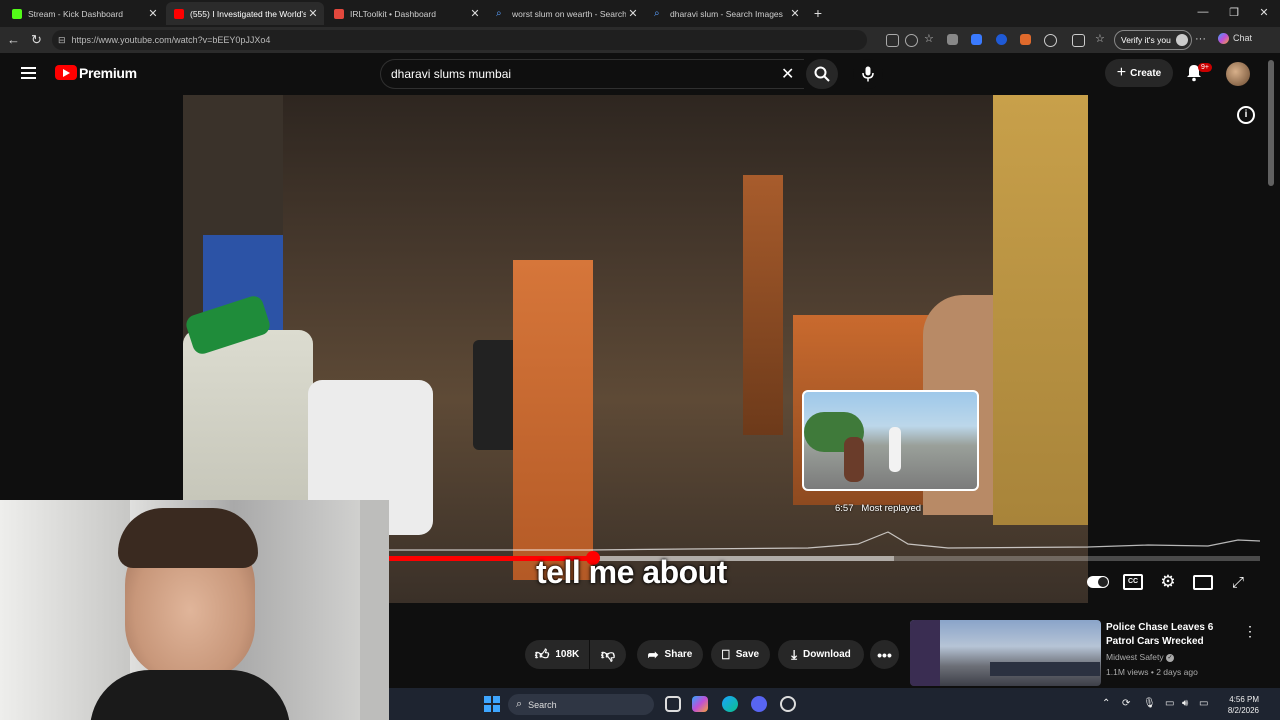  What do you see at coordinates (673, 704) in the screenshot?
I see `task-view-icon` at bounding box center [673, 704].